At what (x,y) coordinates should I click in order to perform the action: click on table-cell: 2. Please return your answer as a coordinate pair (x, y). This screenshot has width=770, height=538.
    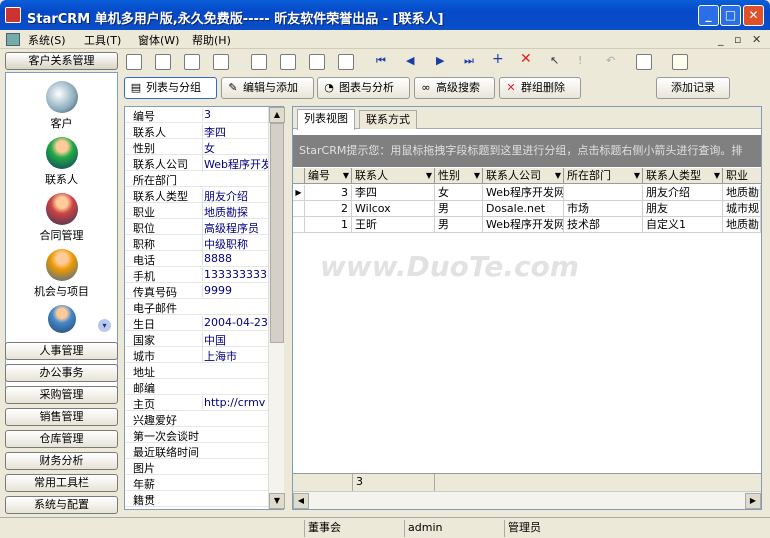
    Looking at the image, I should click on (328, 209).